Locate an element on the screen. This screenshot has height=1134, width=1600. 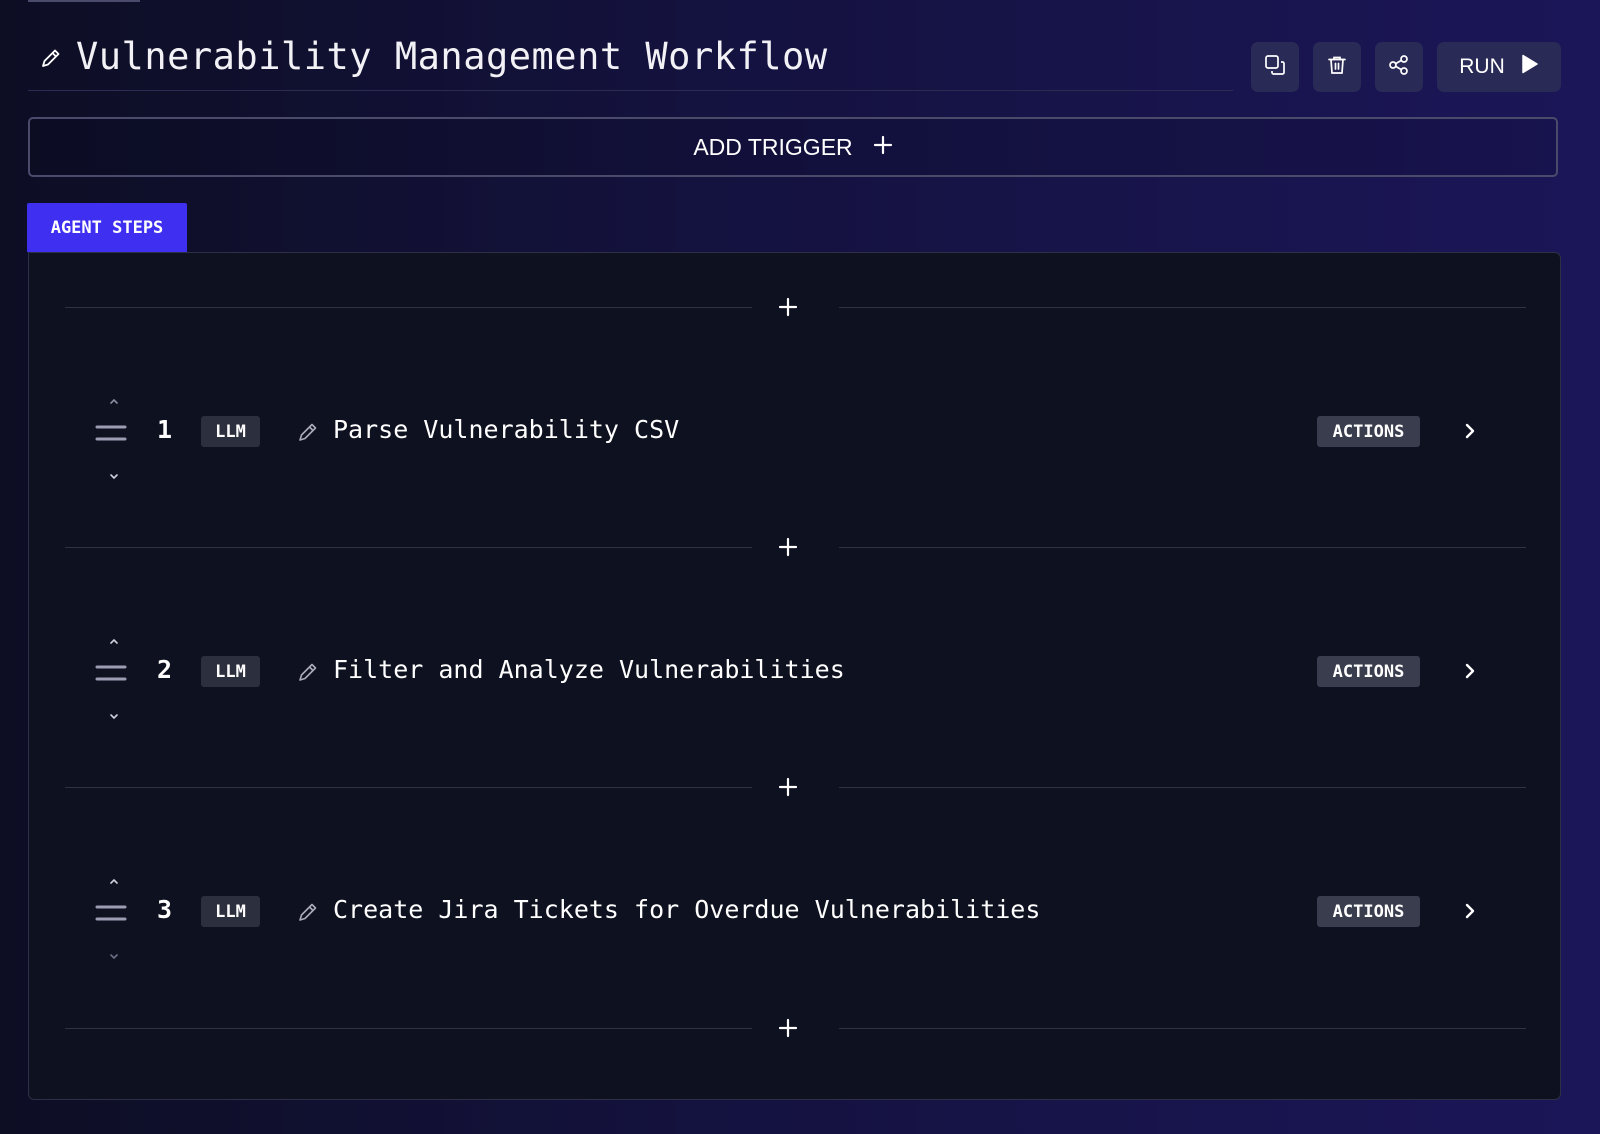
trash-icon is located at coordinates (1337, 67).